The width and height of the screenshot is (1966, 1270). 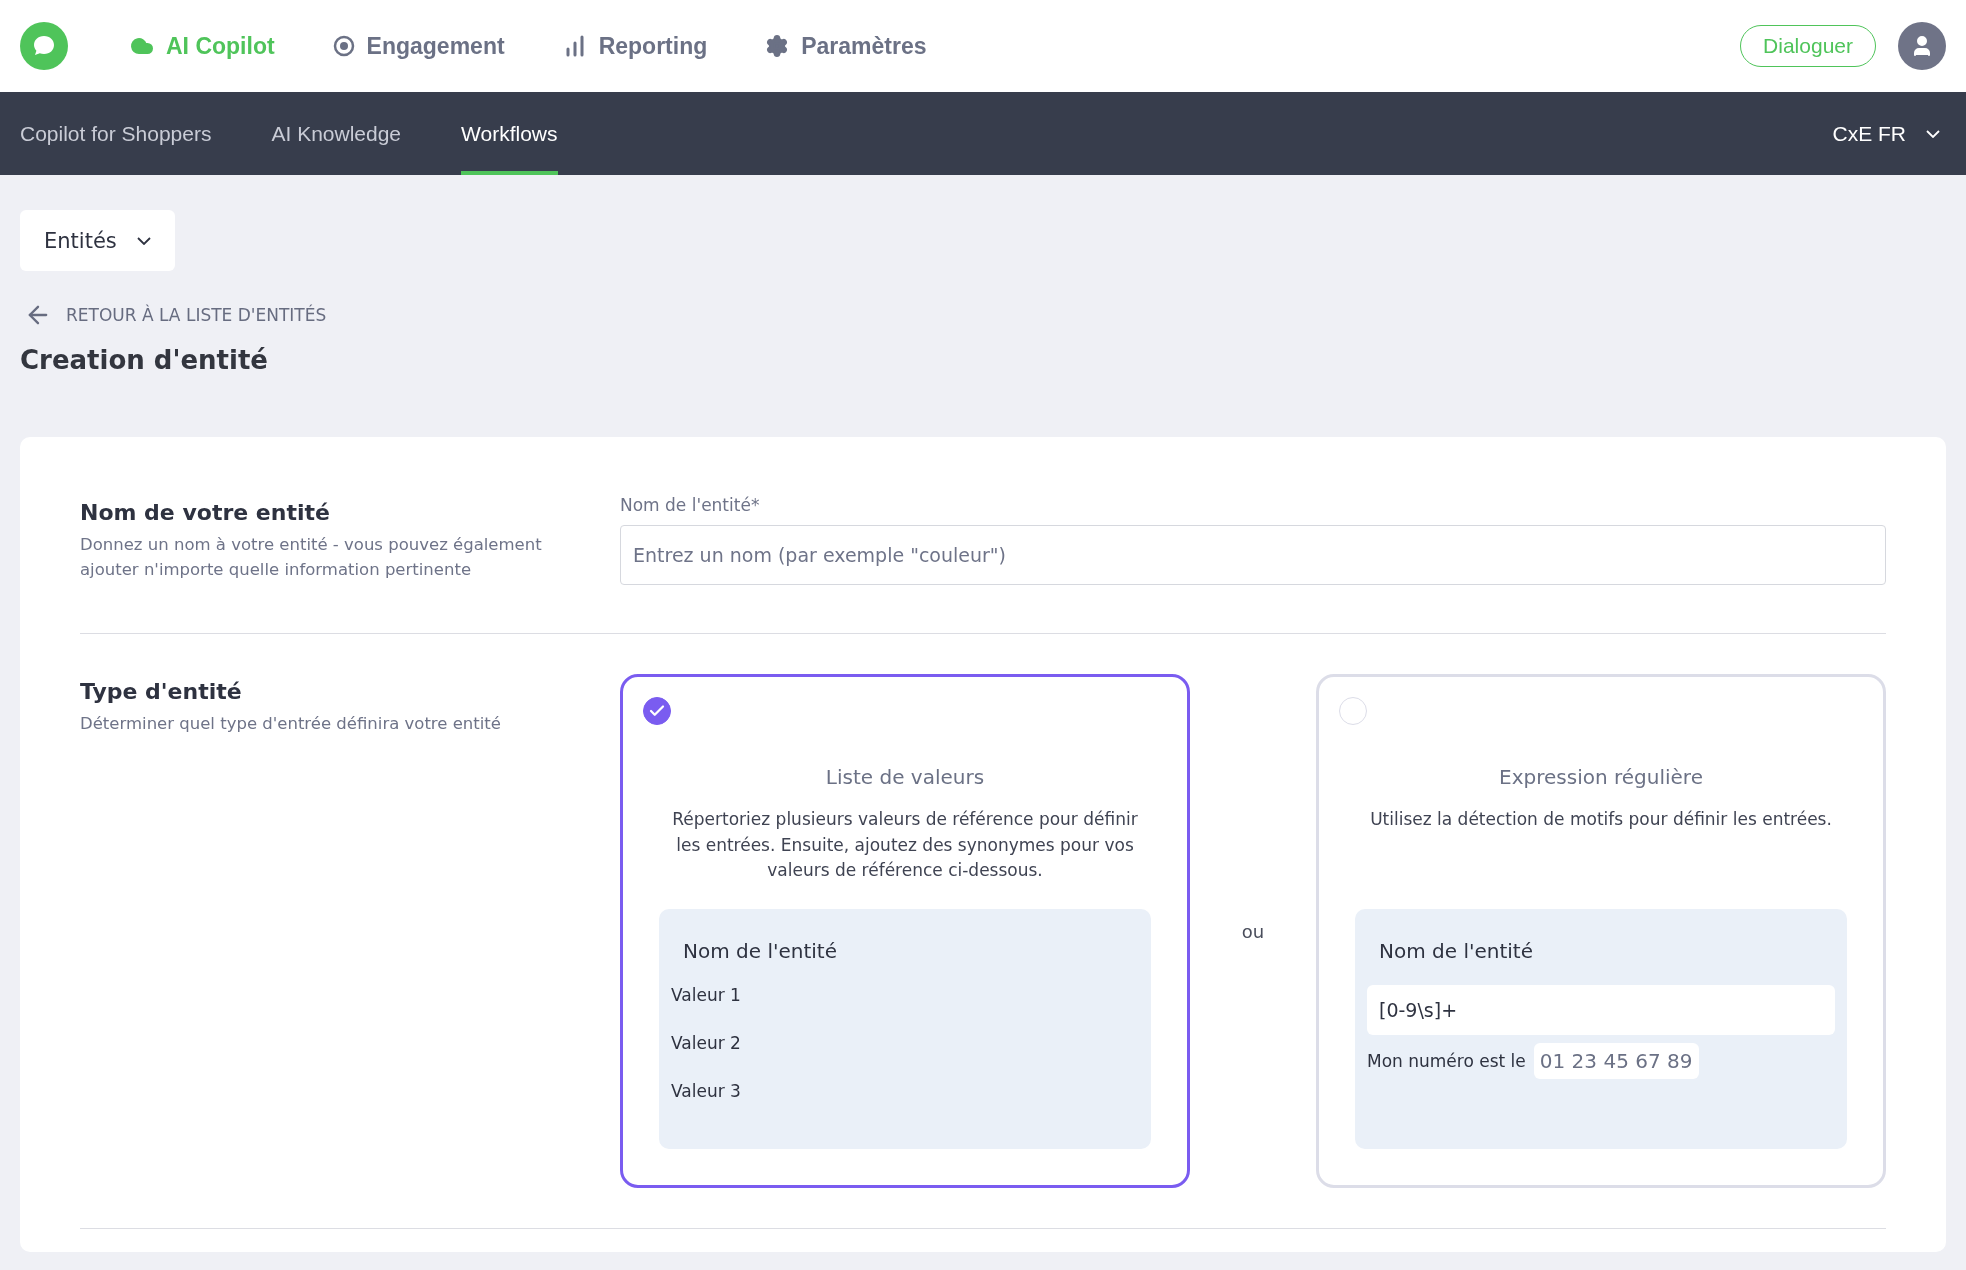 I want to click on separator-text: ou, so click(x=1253, y=931).